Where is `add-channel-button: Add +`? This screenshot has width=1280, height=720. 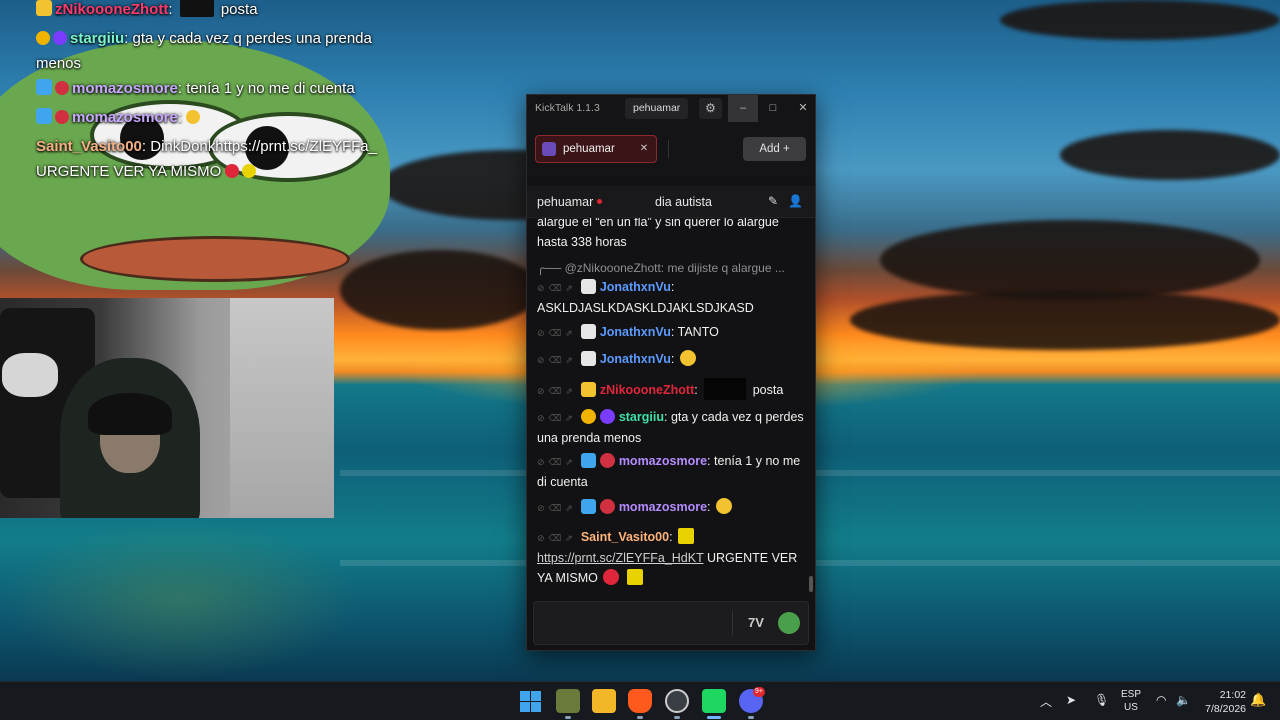
add-channel-button: Add + is located at coordinates (774, 149).